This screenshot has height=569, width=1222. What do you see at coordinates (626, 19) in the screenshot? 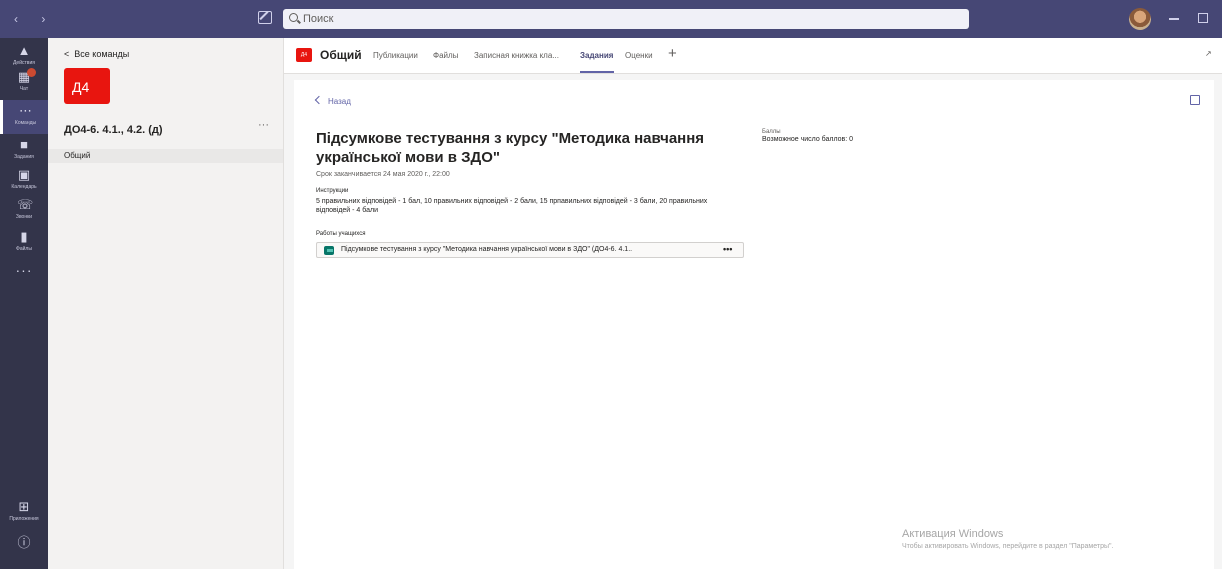
I see `search-box: Поиск` at bounding box center [626, 19].